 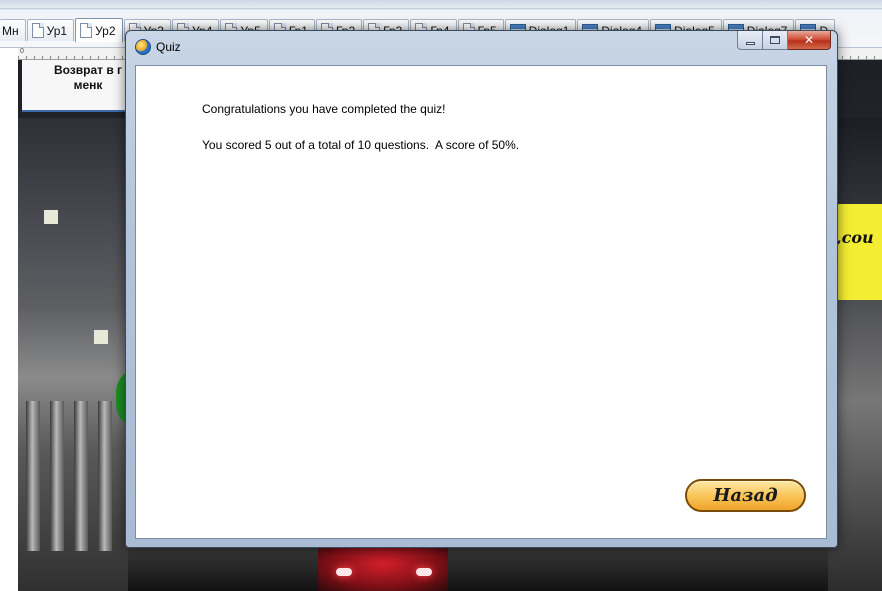 I want to click on back-button-label: Назад, so click(x=745, y=495).